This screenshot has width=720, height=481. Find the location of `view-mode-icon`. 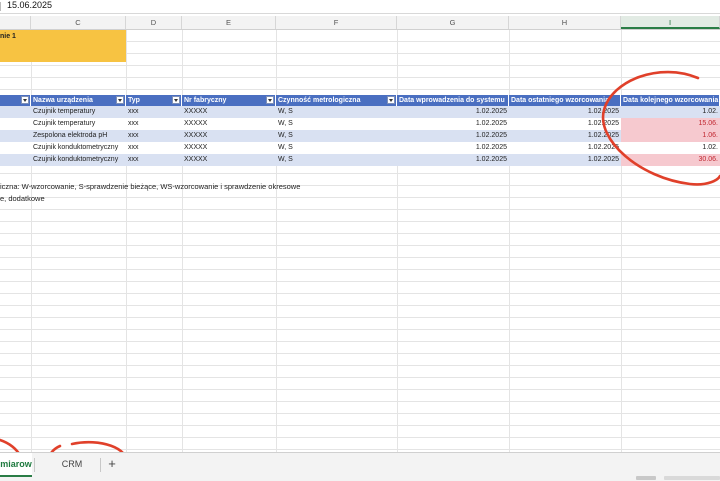

view-mode-icon is located at coordinates (646, 478).